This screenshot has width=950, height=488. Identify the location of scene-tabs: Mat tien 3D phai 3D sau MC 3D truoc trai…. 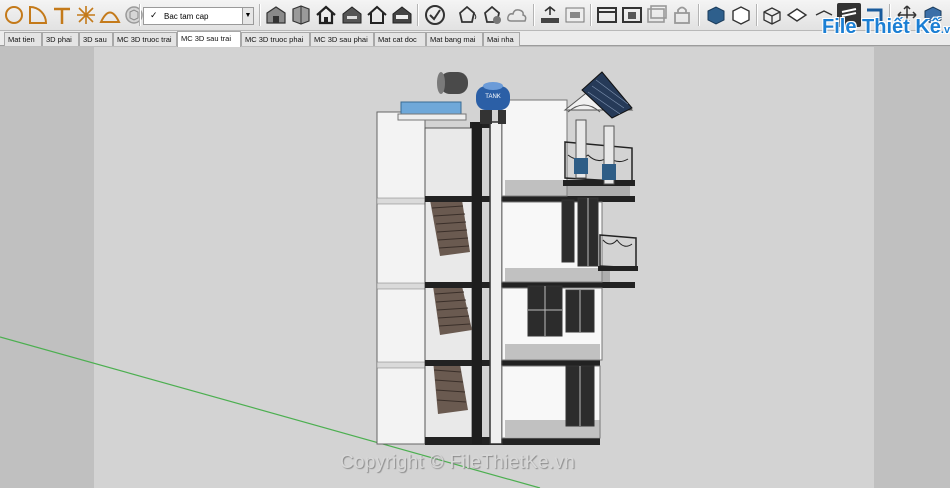
(475, 39).